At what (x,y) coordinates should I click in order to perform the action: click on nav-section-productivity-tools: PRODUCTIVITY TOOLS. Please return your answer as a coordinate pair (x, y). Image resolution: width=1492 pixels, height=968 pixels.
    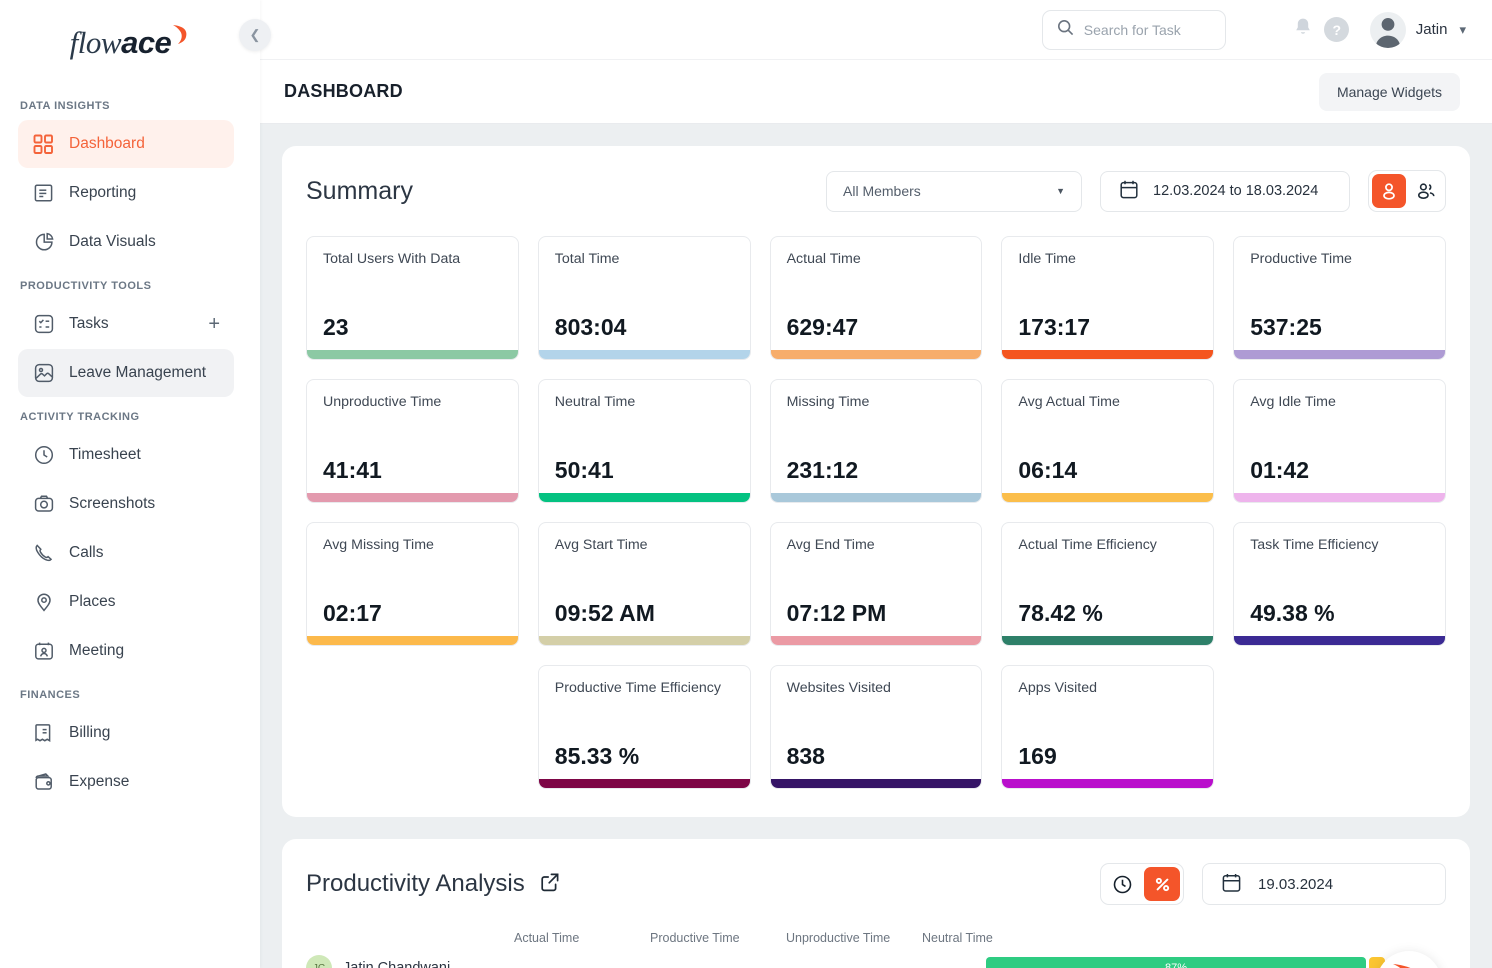
    Looking at the image, I should click on (86, 286).